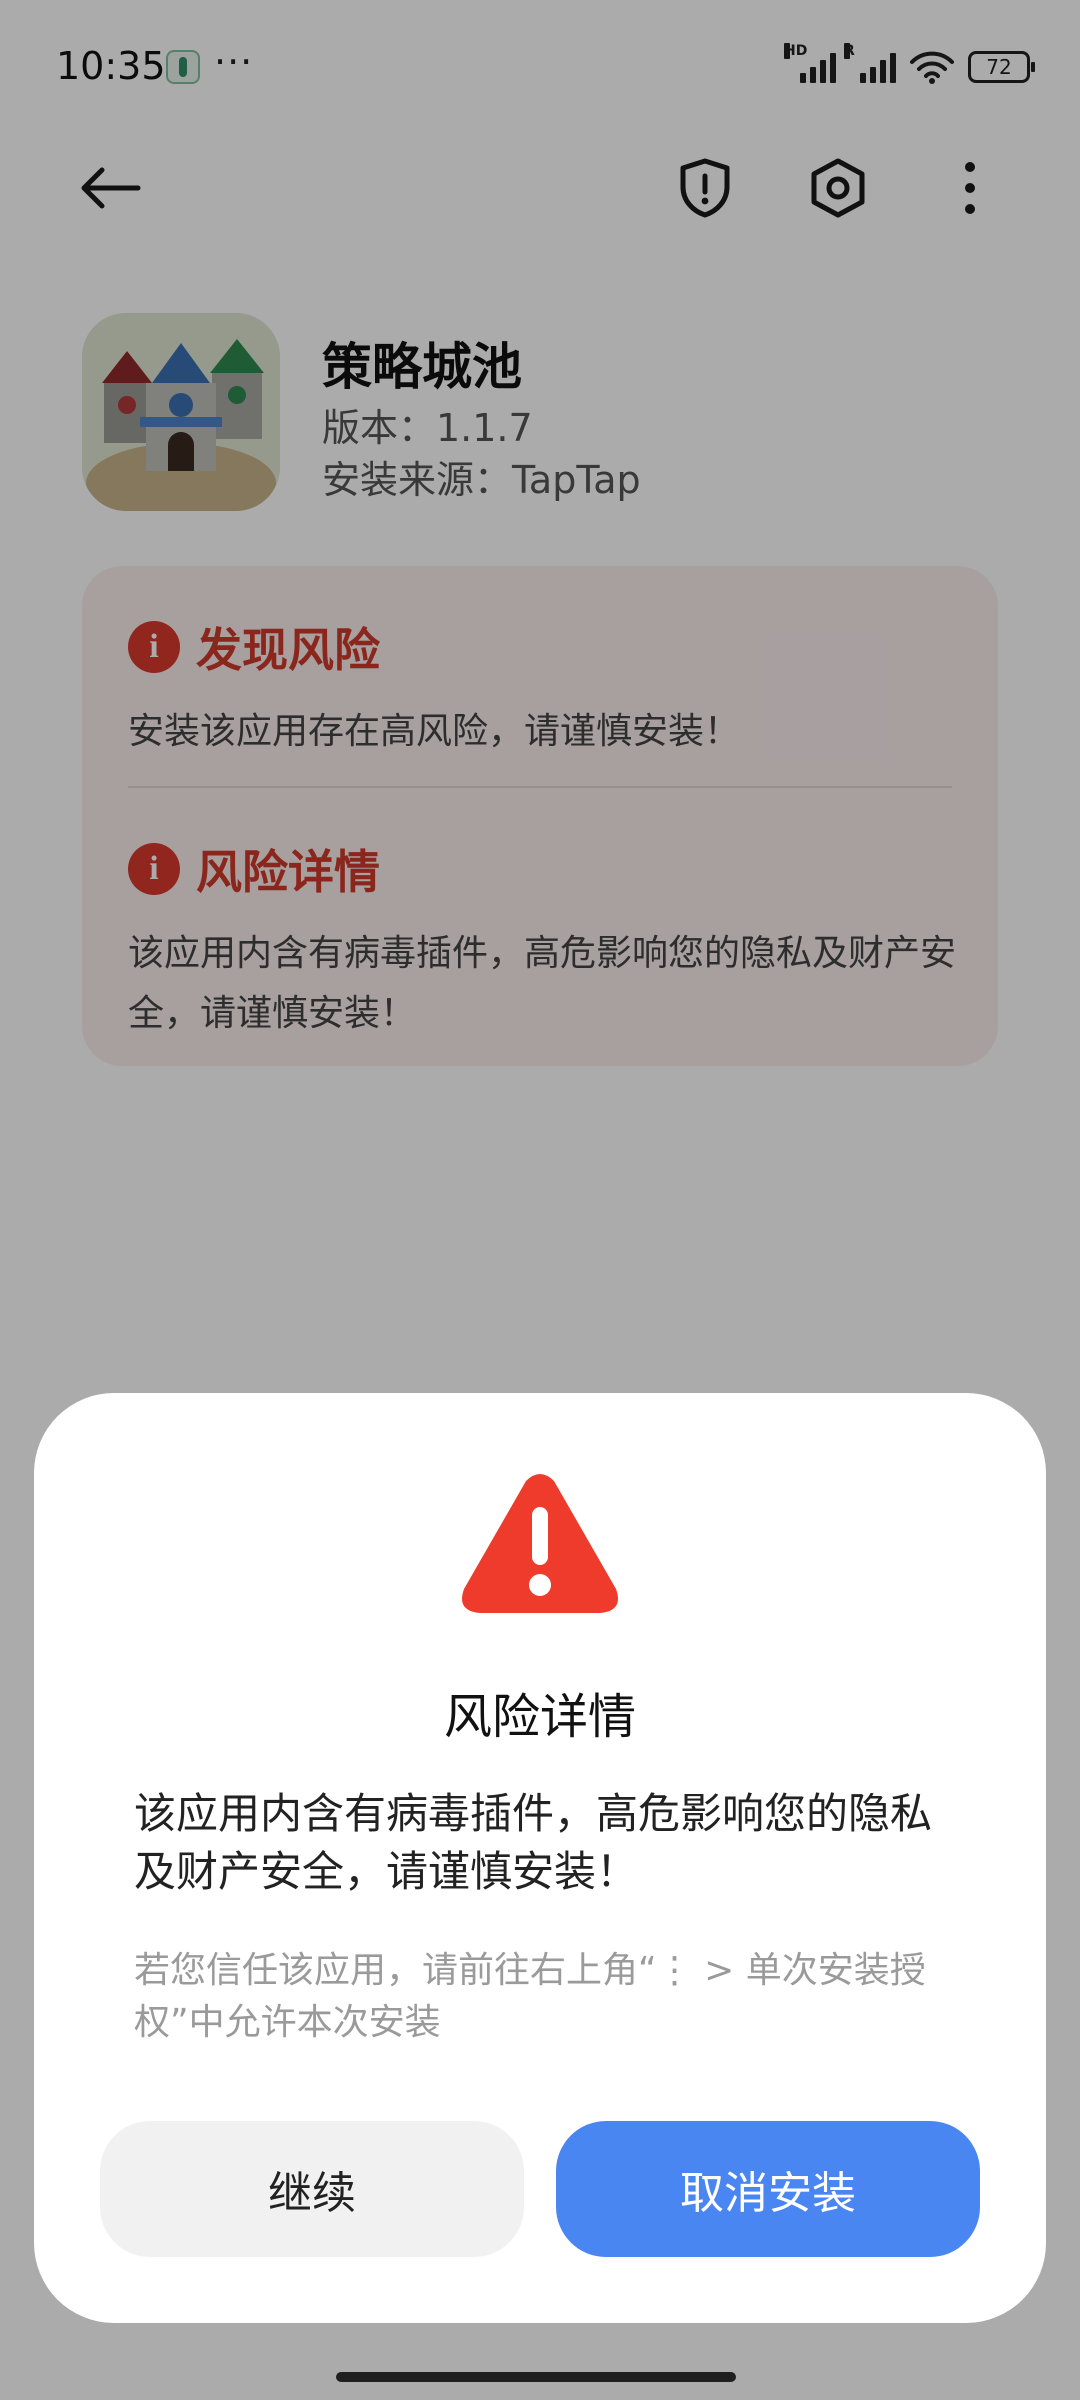 The image size is (1080, 2400). Describe the element at coordinates (539, 1717) in the screenshot. I see `dialog-title: 风险详情` at that location.